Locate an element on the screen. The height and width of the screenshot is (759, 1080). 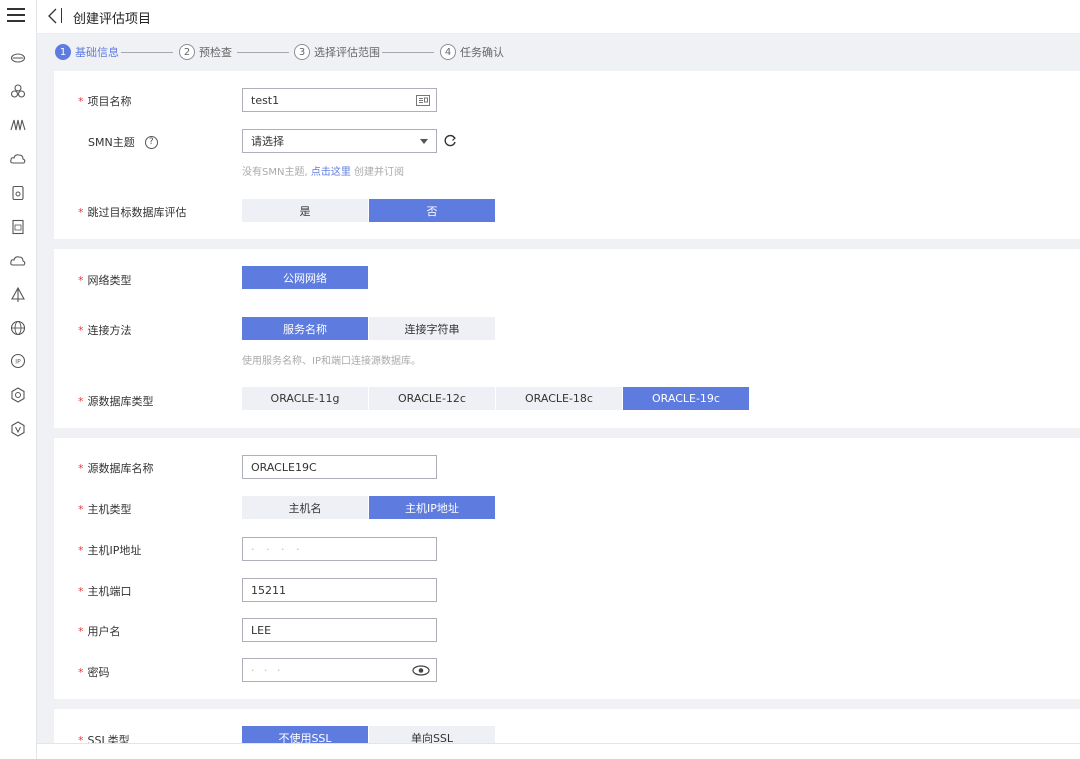
chevron-down-icon is located at coordinates (424, 141).